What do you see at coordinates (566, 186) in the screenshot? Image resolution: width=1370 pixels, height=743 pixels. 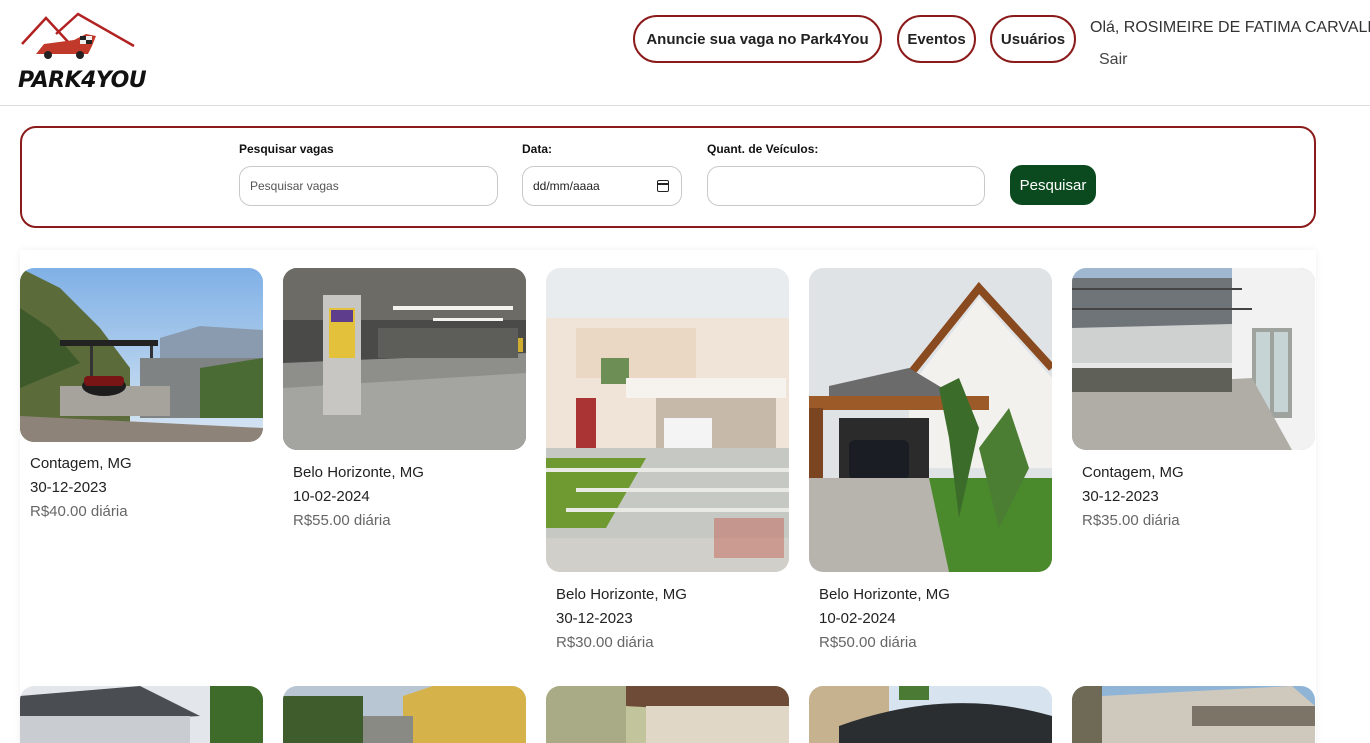 I see `date-placeholder: dd/mm/aaaa` at bounding box center [566, 186].